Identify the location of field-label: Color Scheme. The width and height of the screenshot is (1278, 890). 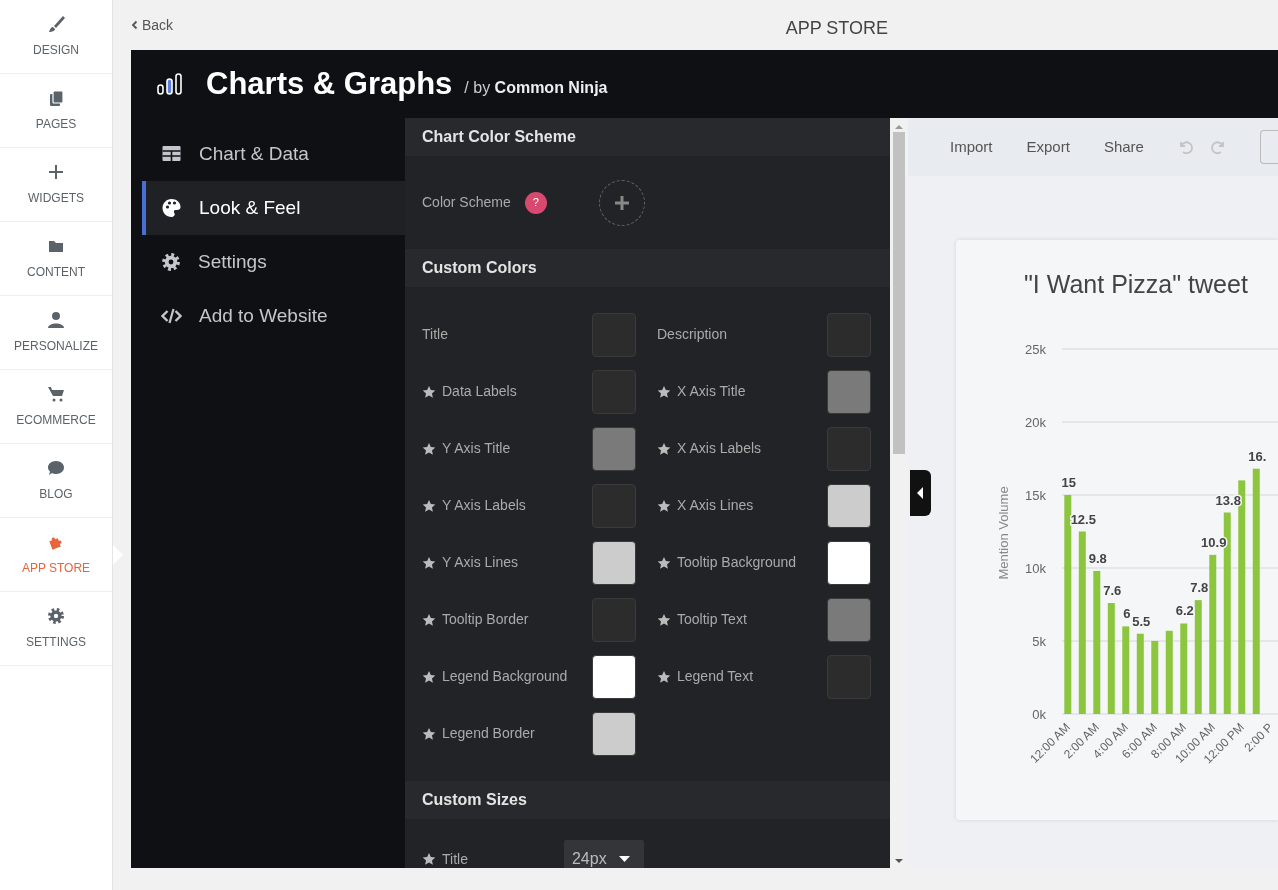
(466, 202).